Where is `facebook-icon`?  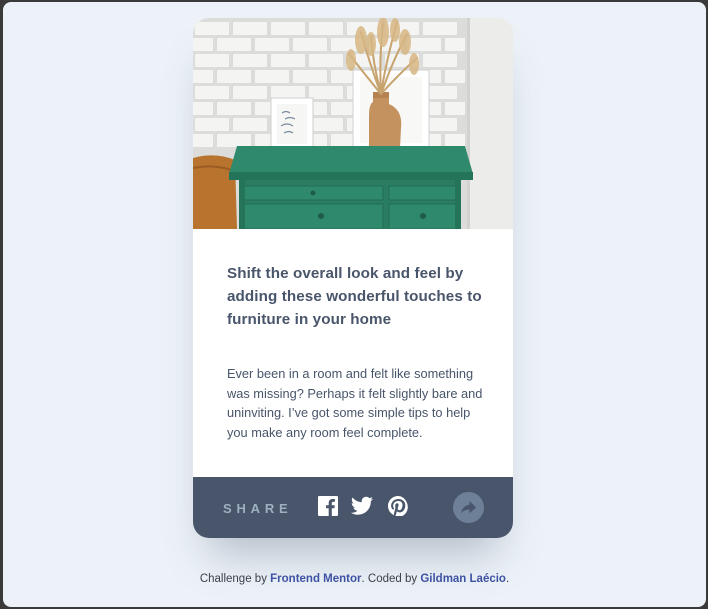 facebook-icon is located at coordinates (329, 507).